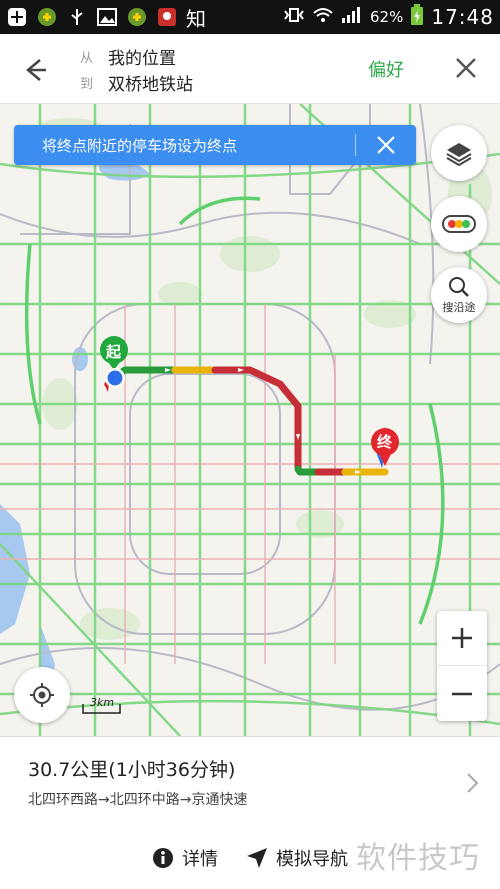 The width and height of the screenshot is (500, 889). I want to click on watermark: 软件技巧, so click(418, 858).